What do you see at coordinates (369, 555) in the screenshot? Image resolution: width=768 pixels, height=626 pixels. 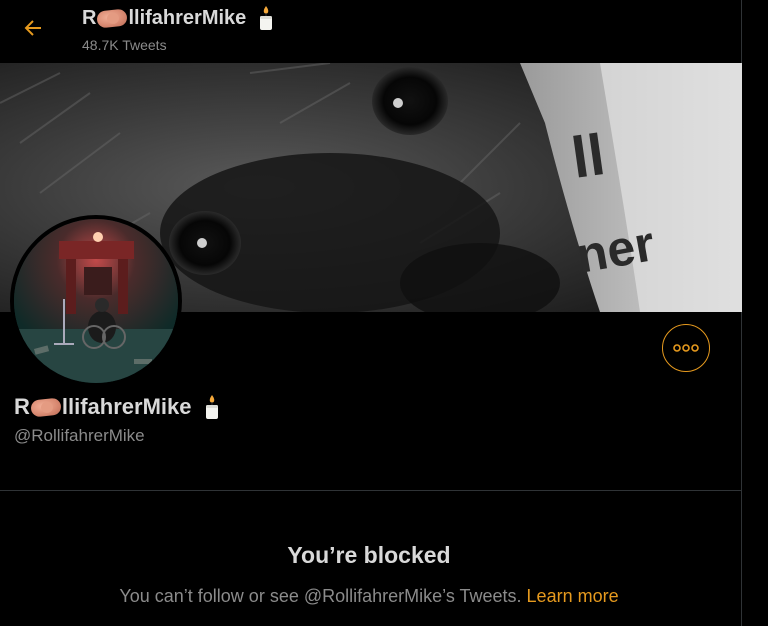 I see `blocked-title: You’re blocked` at bounding box center [369, 555].